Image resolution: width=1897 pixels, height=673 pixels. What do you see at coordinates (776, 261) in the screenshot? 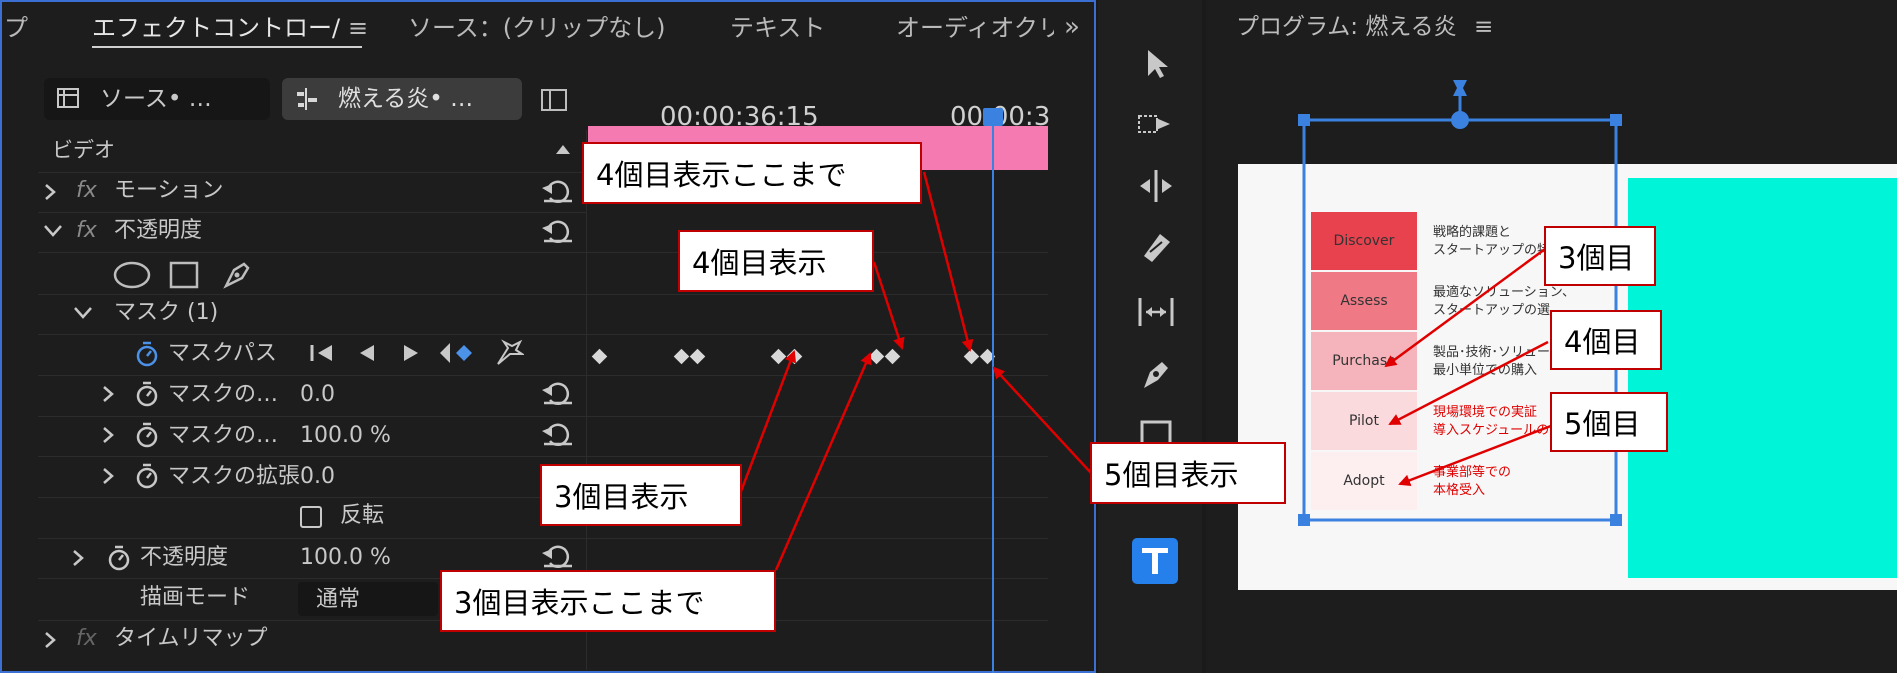
I see `callout-4th-show: 4個目表示` at bounding box center [776, 261].